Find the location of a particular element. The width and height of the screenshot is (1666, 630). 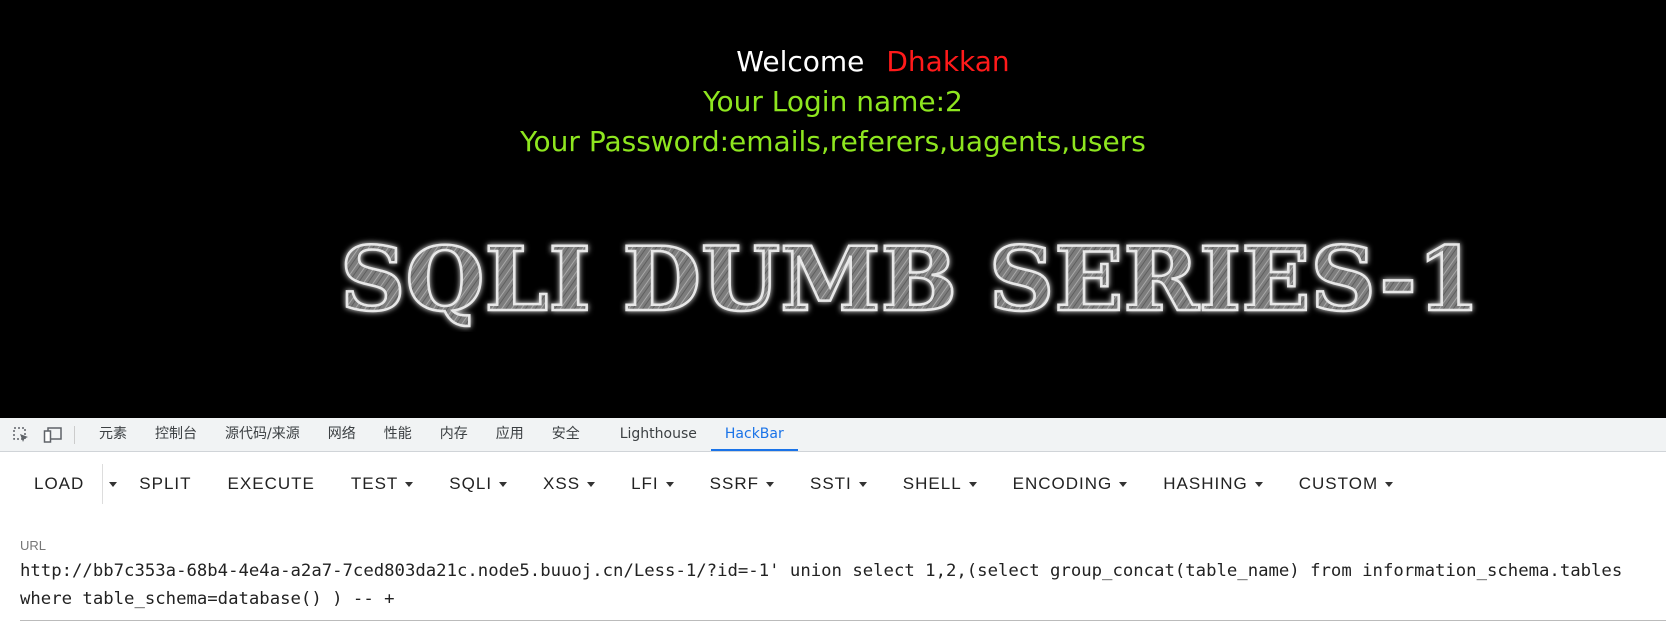

shell-menu-label: SHELL is located at coordinates (932, 483).